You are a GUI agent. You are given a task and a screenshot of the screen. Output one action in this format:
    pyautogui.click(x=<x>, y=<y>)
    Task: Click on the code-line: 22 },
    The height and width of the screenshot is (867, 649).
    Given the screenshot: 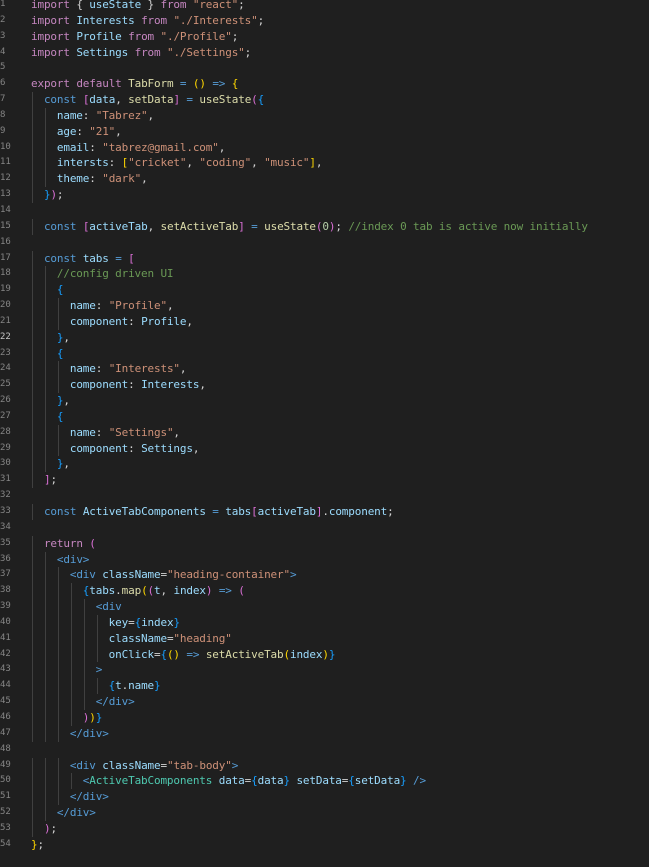 What is the action you would take?
    pyautogui.click(x=324, y=337)
    